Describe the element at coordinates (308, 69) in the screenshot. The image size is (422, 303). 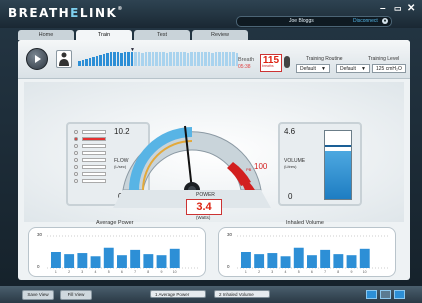
I see `training-routine-value: Default` at that location.